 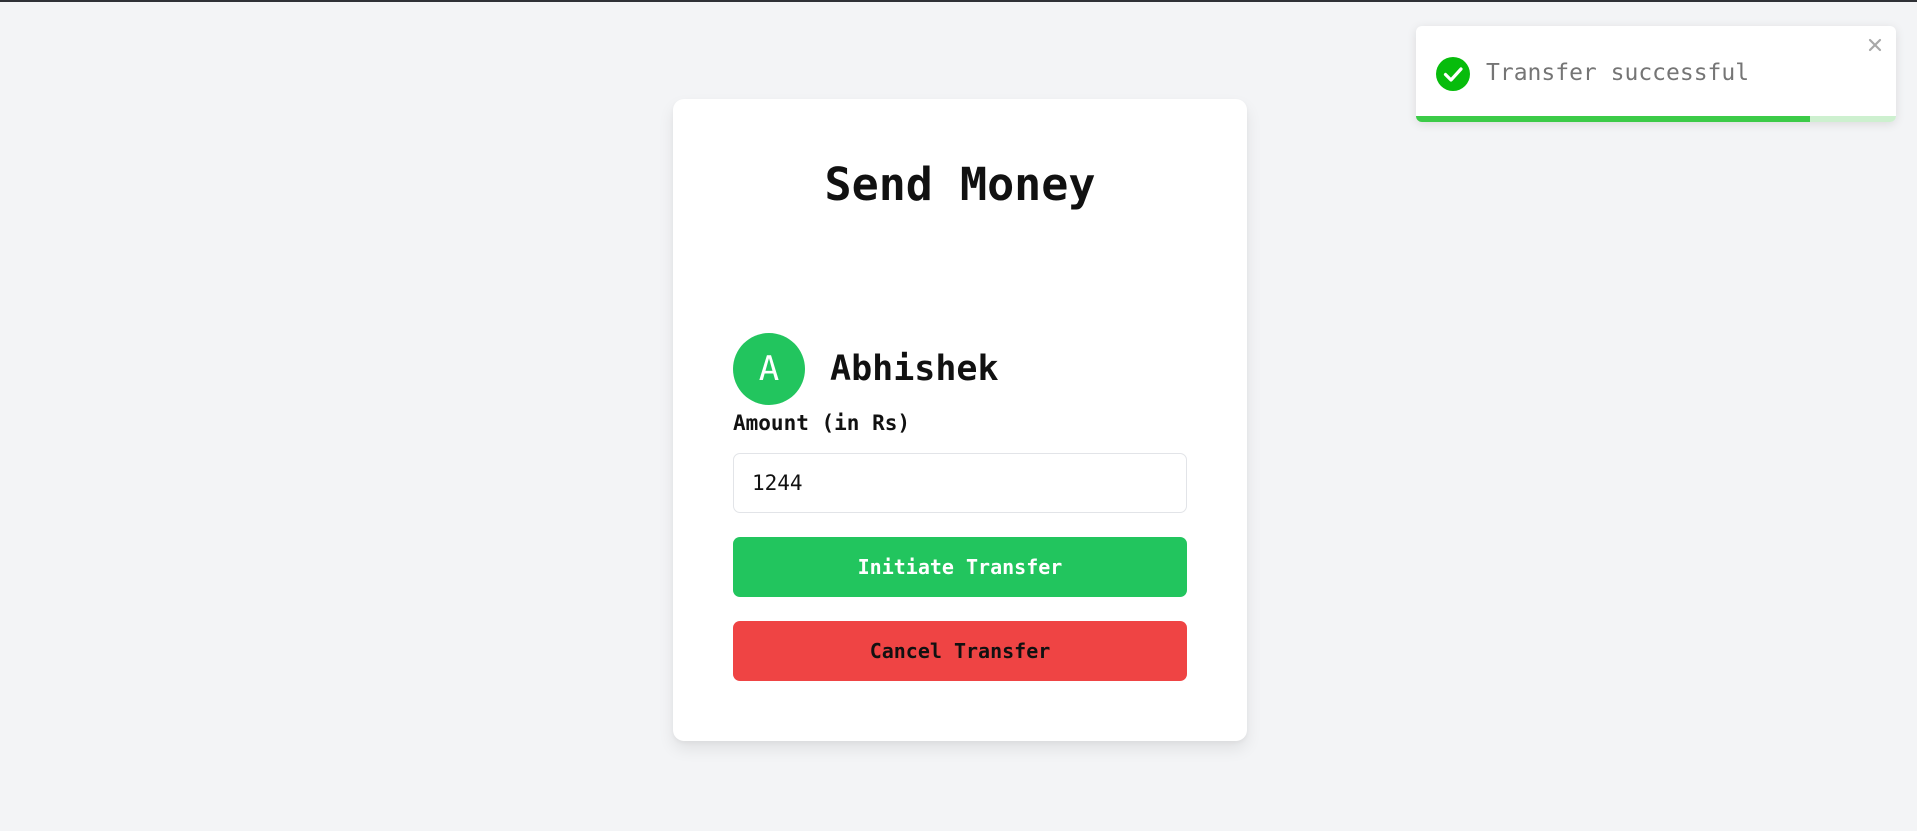 What do you see at coordinates (1618, 73) in the screenshot?
I see `toast-message: Transfer successful` at bounding box center [1618, 73].